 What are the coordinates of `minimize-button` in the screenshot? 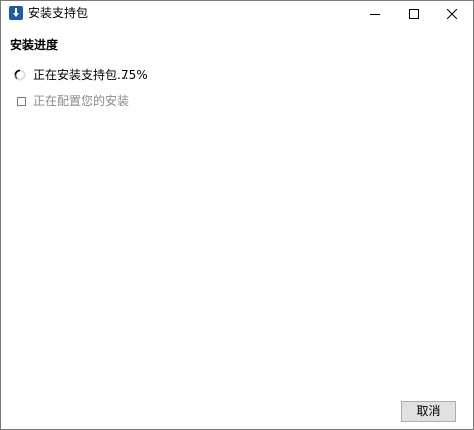 It's located at (375, 14).